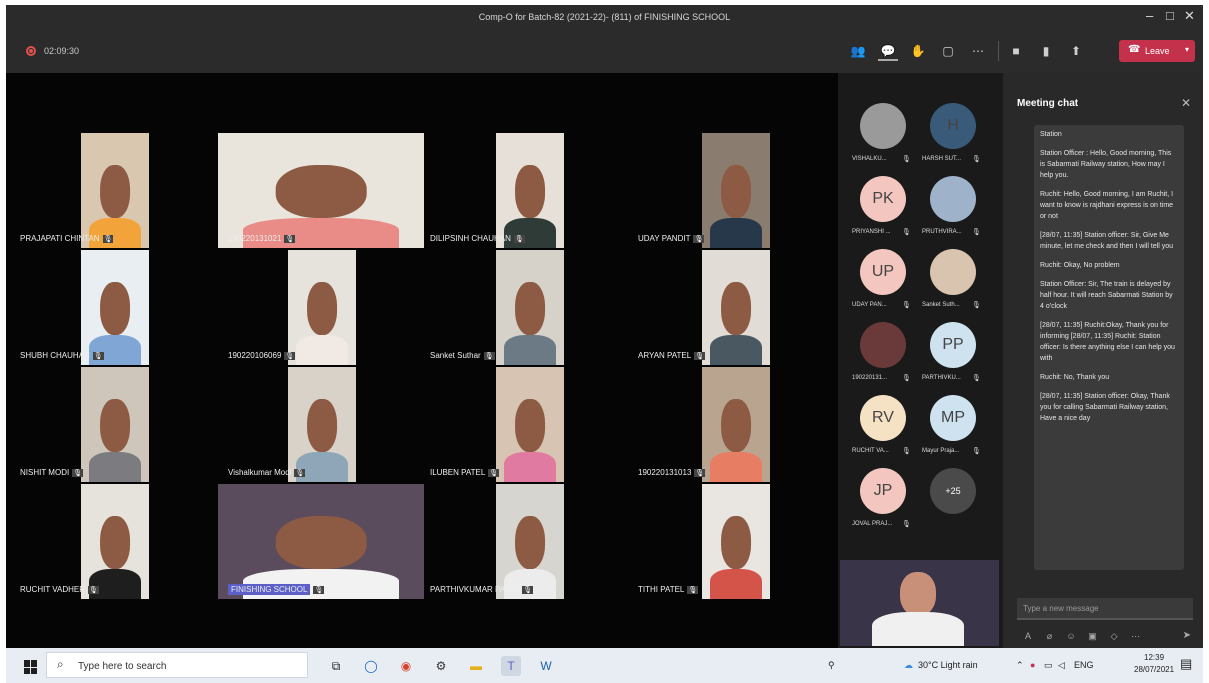  Describe the element at coordinates (953, 418) in the screenshot. I see `participant-avatar: MP` at that location.